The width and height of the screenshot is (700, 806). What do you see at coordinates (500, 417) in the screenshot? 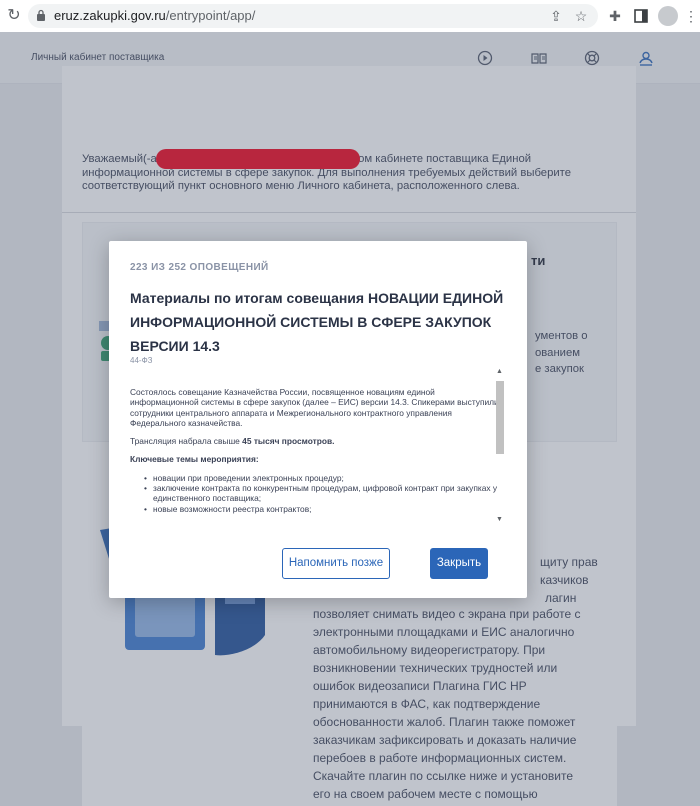
I see `scroll-thumb` at bounding box center [500, 417].